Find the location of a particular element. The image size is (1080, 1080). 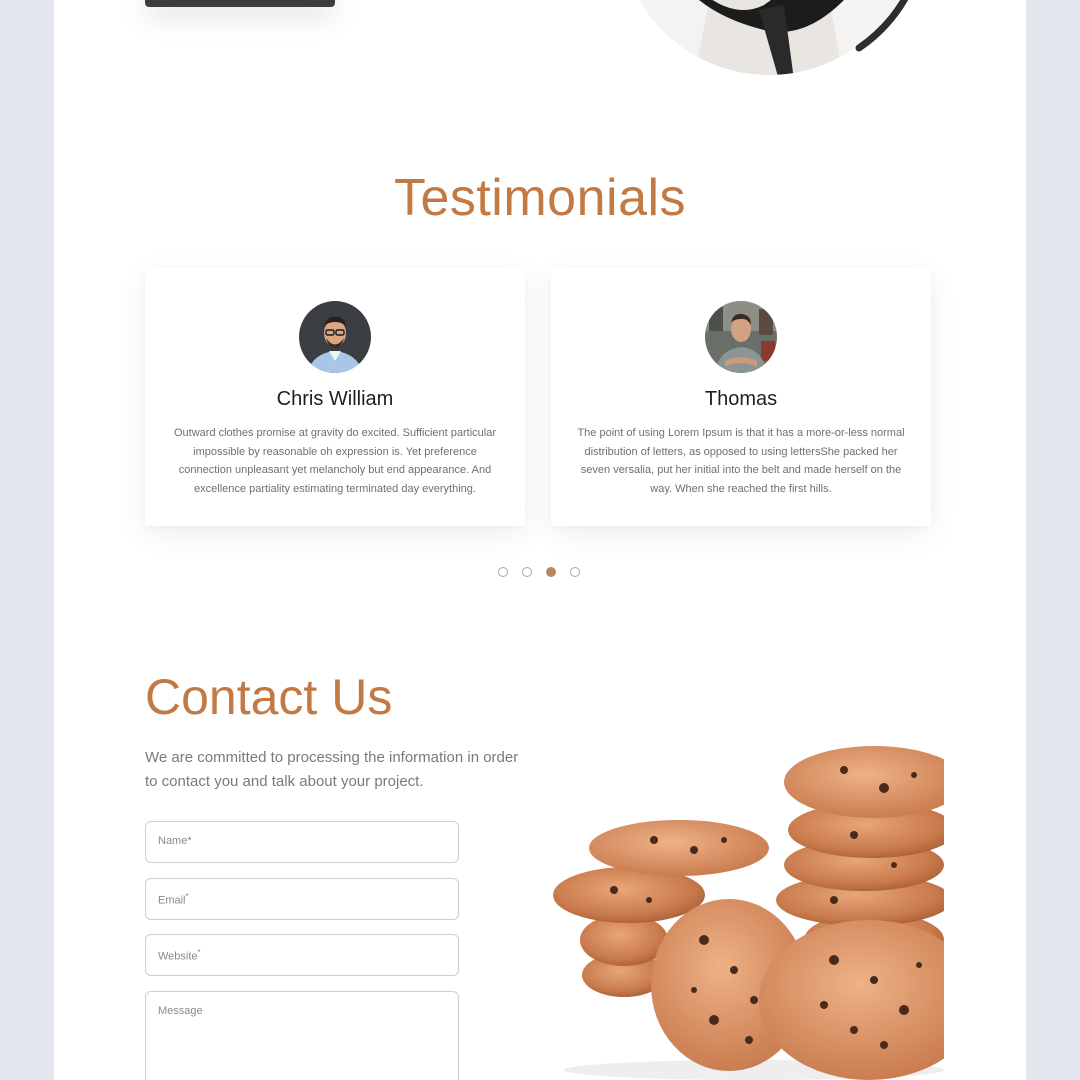

hero-button is located at coordinates (240, 3).